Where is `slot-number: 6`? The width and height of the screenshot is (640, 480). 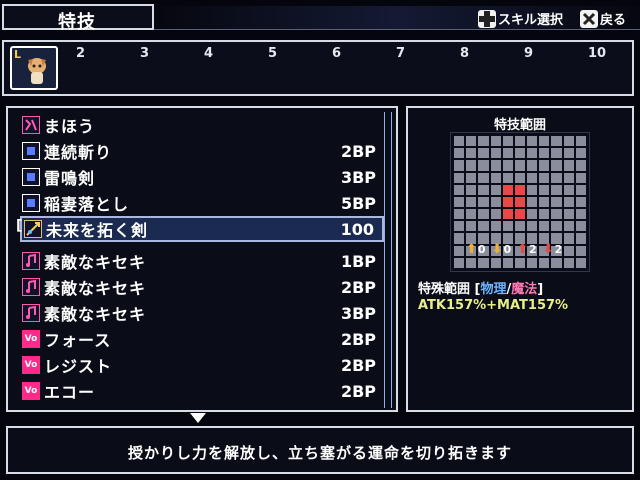
slot-number: 6 is located at coordinates (336, 53).